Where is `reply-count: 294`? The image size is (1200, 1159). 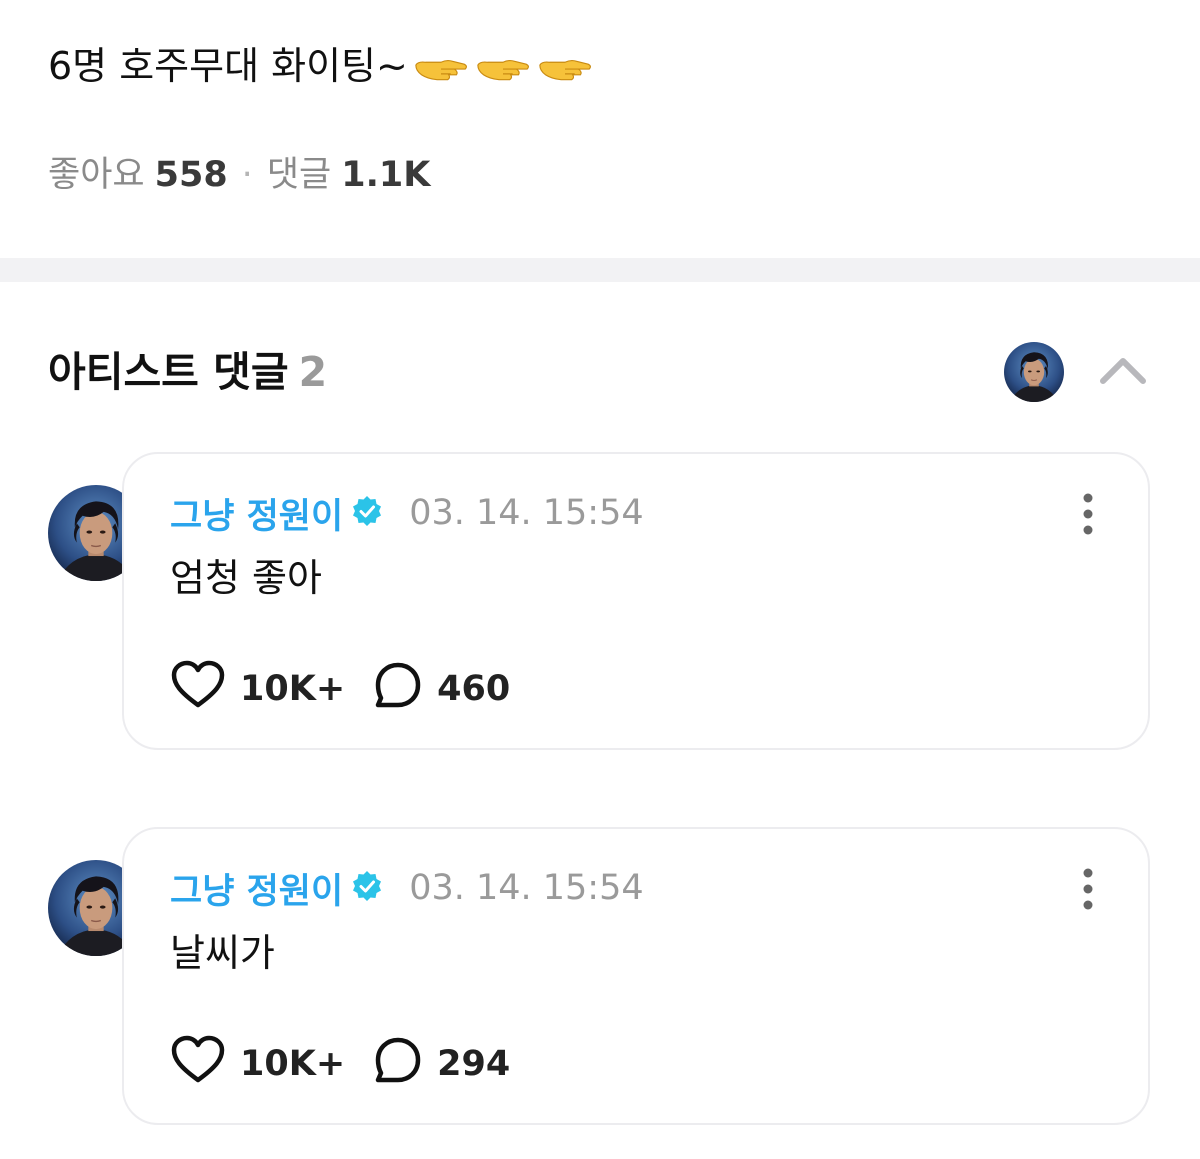 reply-count: 294 is located at coordinates (474, 1064).